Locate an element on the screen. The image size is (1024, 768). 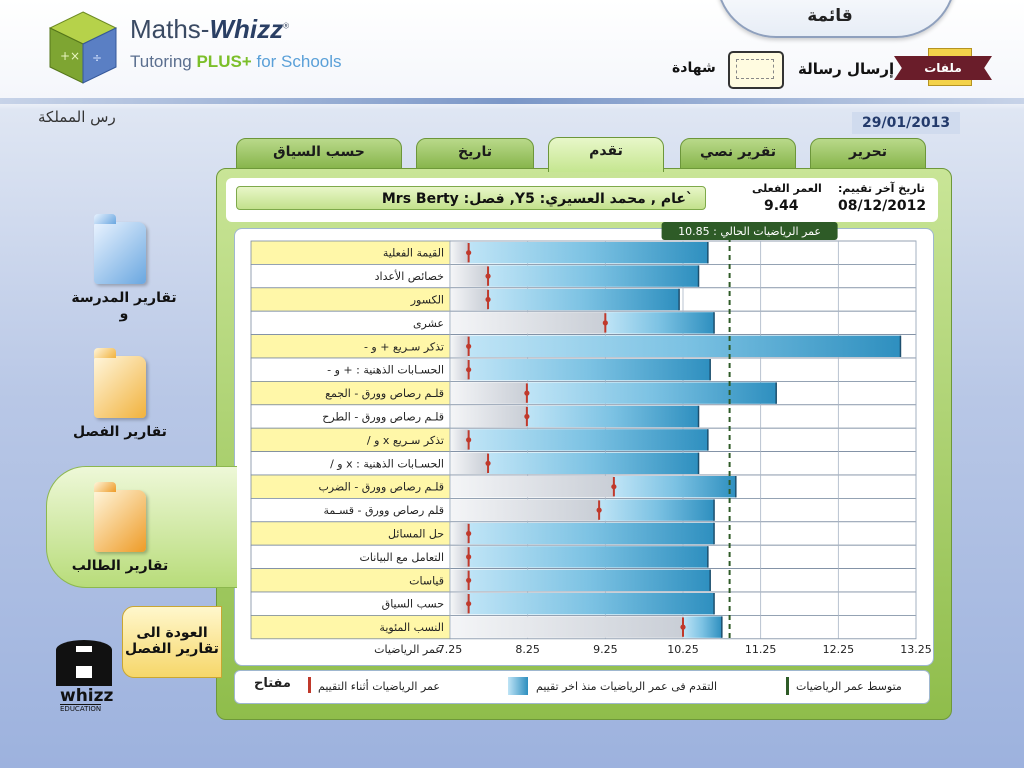
header-divider is located at coordinates (512, 101).